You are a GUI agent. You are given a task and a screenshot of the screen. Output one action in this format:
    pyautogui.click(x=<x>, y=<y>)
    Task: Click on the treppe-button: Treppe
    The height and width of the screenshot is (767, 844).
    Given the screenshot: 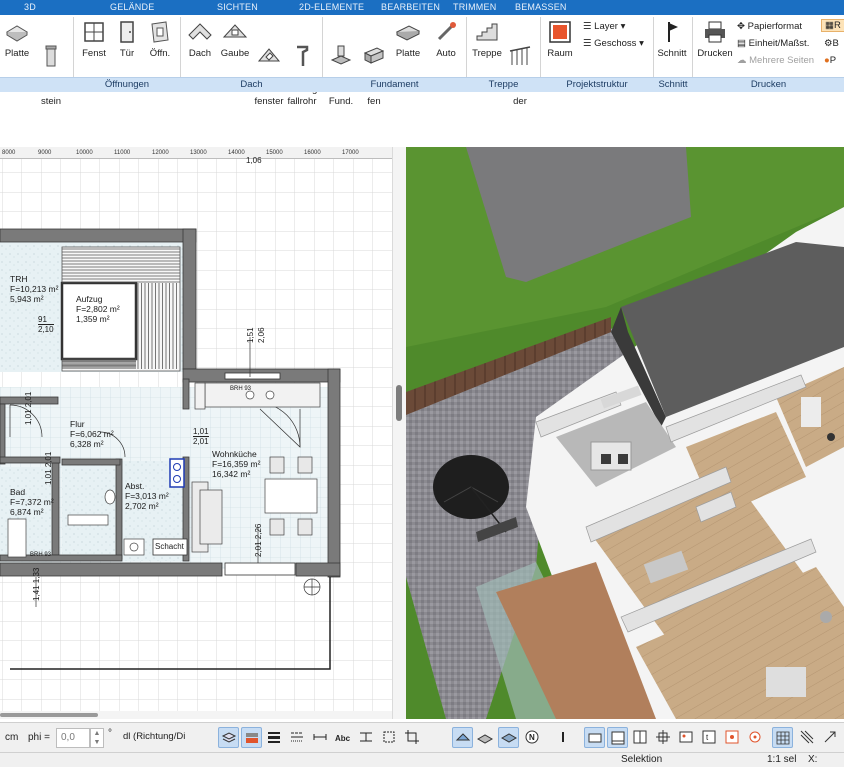 What is the action you would take?
    pyautogui.click(x=487, y=39)
    